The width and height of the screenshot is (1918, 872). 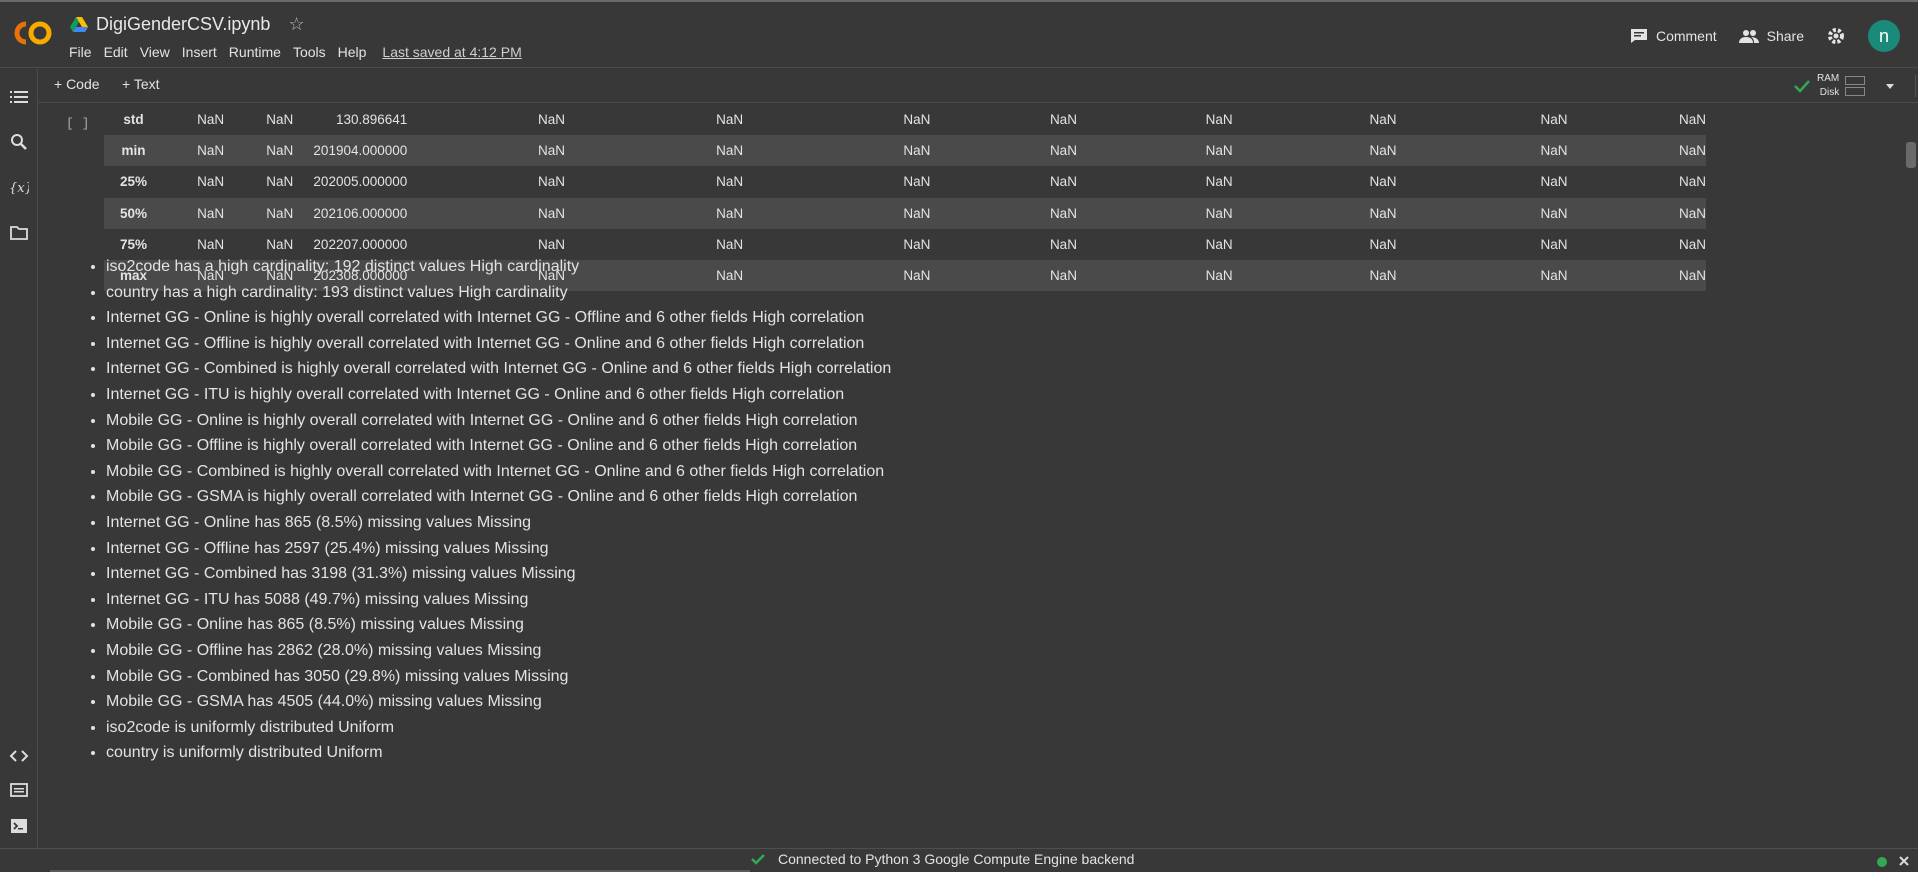 What do you see at coordinates (350, 213) in the screenshot?
I see `table-cell: 202106.000000` at bounding box center [350, 213].